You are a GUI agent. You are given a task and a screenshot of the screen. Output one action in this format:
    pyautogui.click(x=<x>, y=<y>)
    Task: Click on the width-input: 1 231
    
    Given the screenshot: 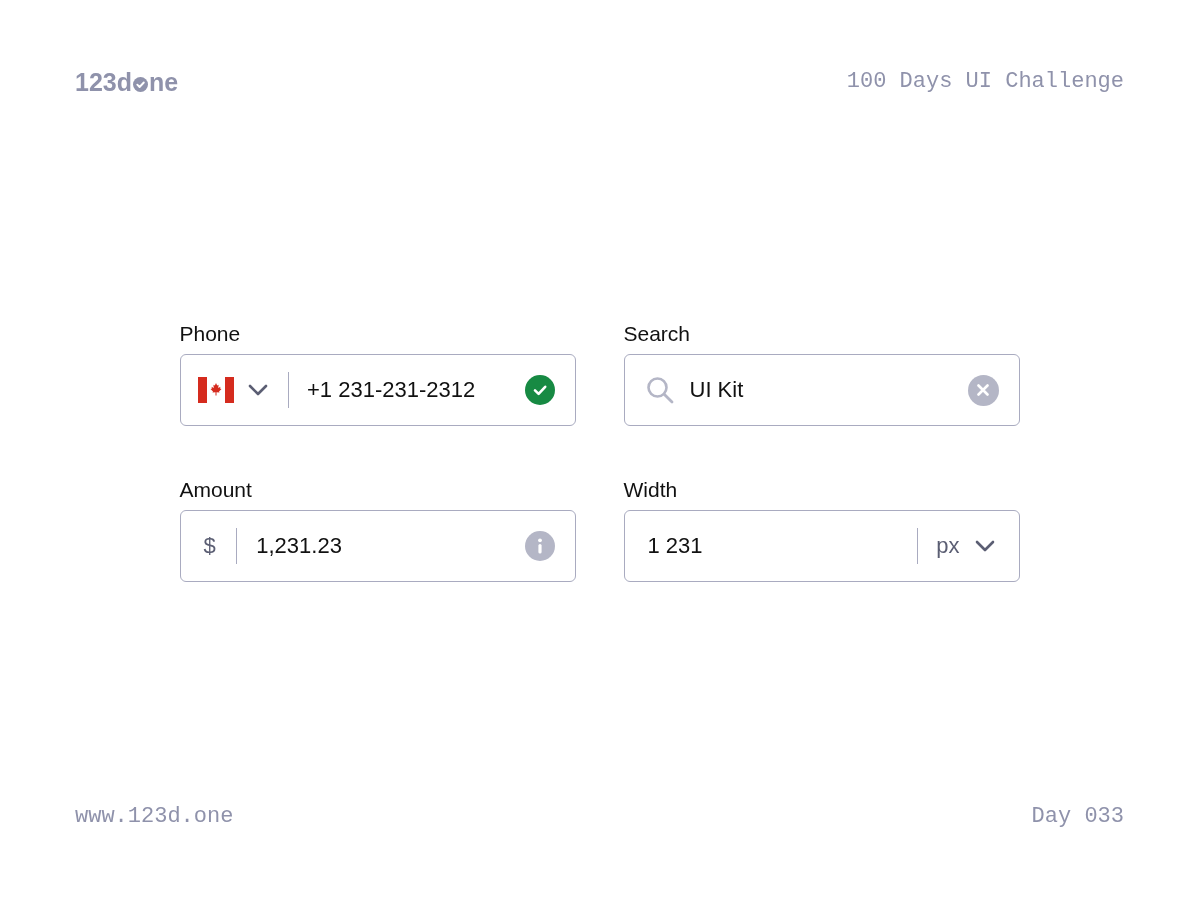 What is the action you would take?
    pyautogui.click(x=777, y=546)
    